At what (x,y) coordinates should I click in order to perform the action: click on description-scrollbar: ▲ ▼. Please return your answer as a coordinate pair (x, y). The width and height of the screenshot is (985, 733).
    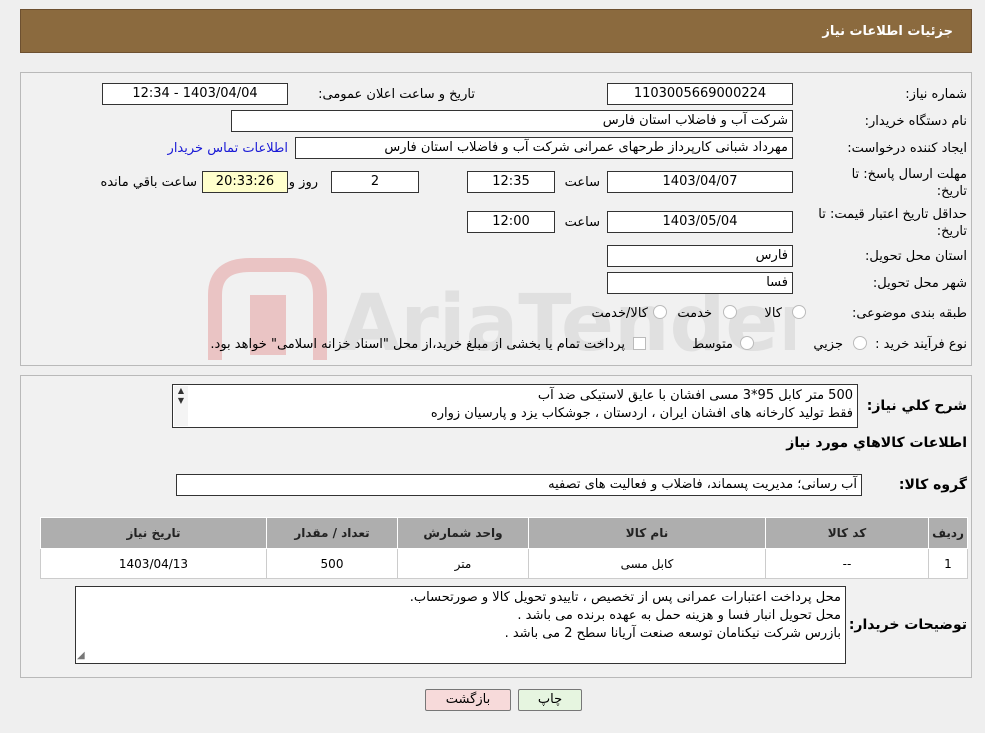
    Looking at the image, I should click on (181, 406).